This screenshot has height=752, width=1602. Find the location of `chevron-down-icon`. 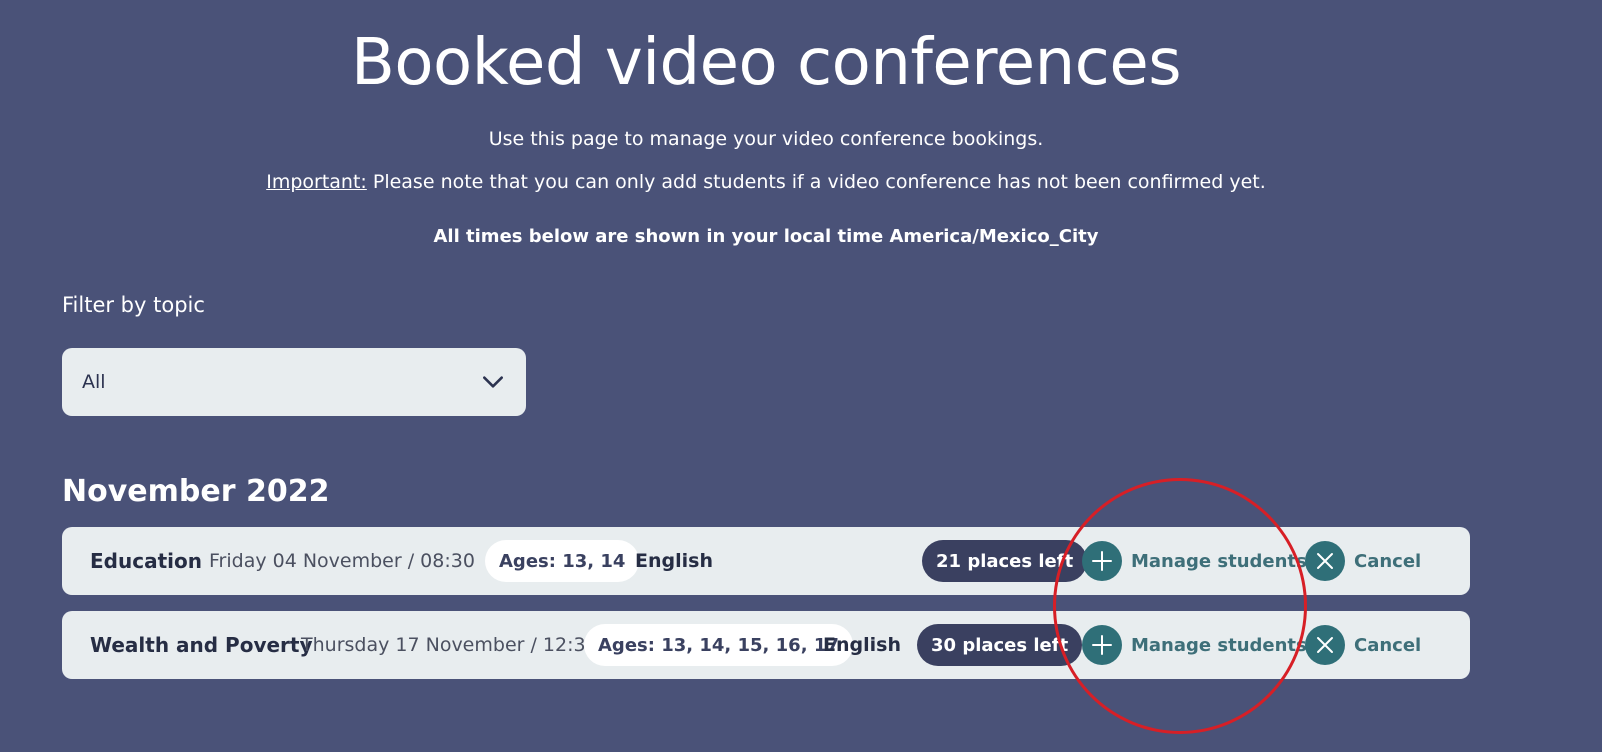

chevron-down-icon is located at coordinates (493, 382).